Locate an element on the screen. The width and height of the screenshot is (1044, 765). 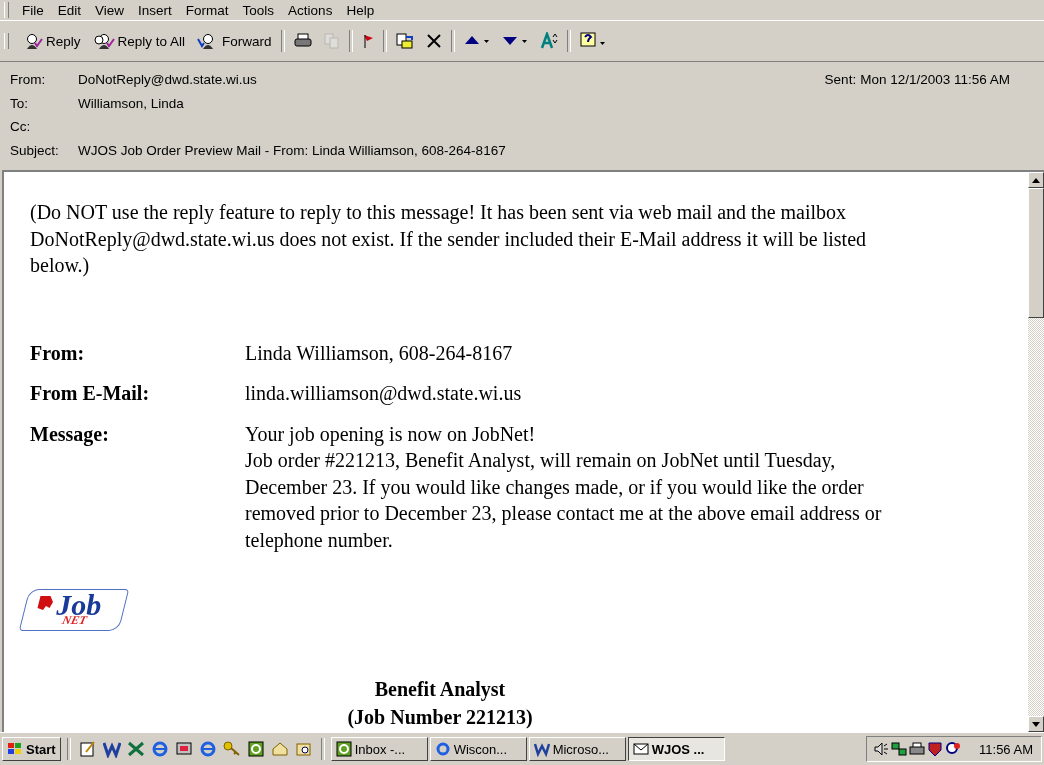
field-value: Mon 12/1/2003 11:56 AM is located at coordinates (935, 80).